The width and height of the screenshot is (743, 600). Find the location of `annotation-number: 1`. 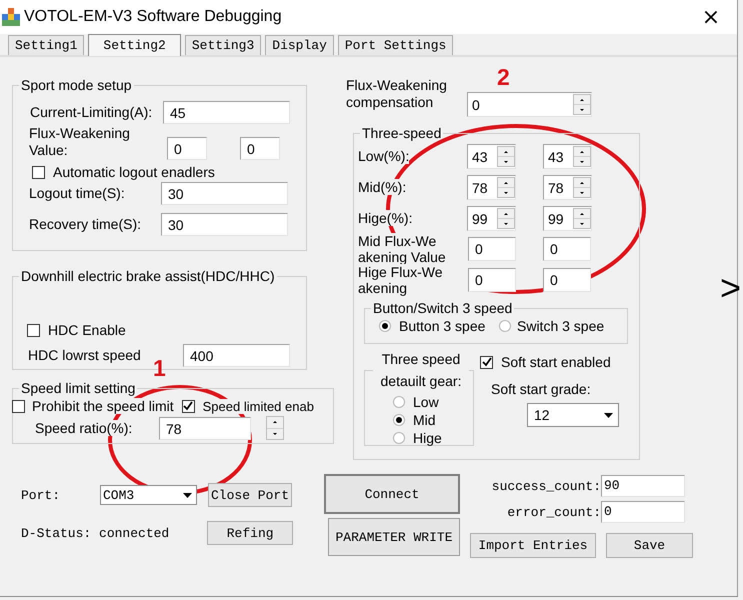

annotation-number: 1 is located at coordinates (159, 368).